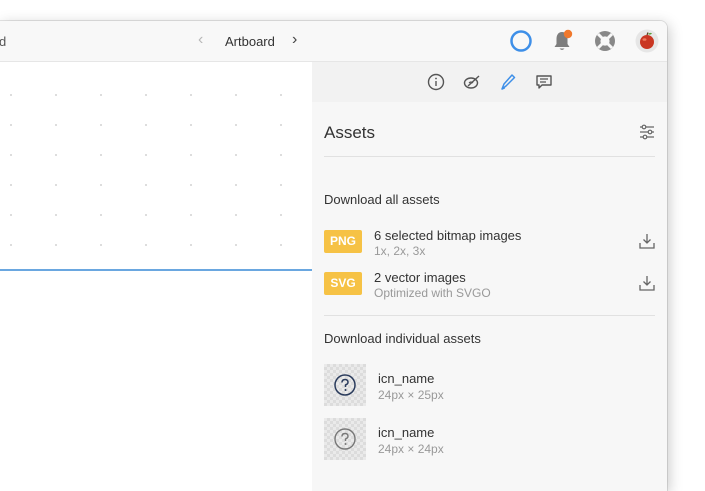  What do you see at coordinates (382, 199) in the screenshot?
I see `download-all-title: Download all assets` at bounding box center [382, 199].